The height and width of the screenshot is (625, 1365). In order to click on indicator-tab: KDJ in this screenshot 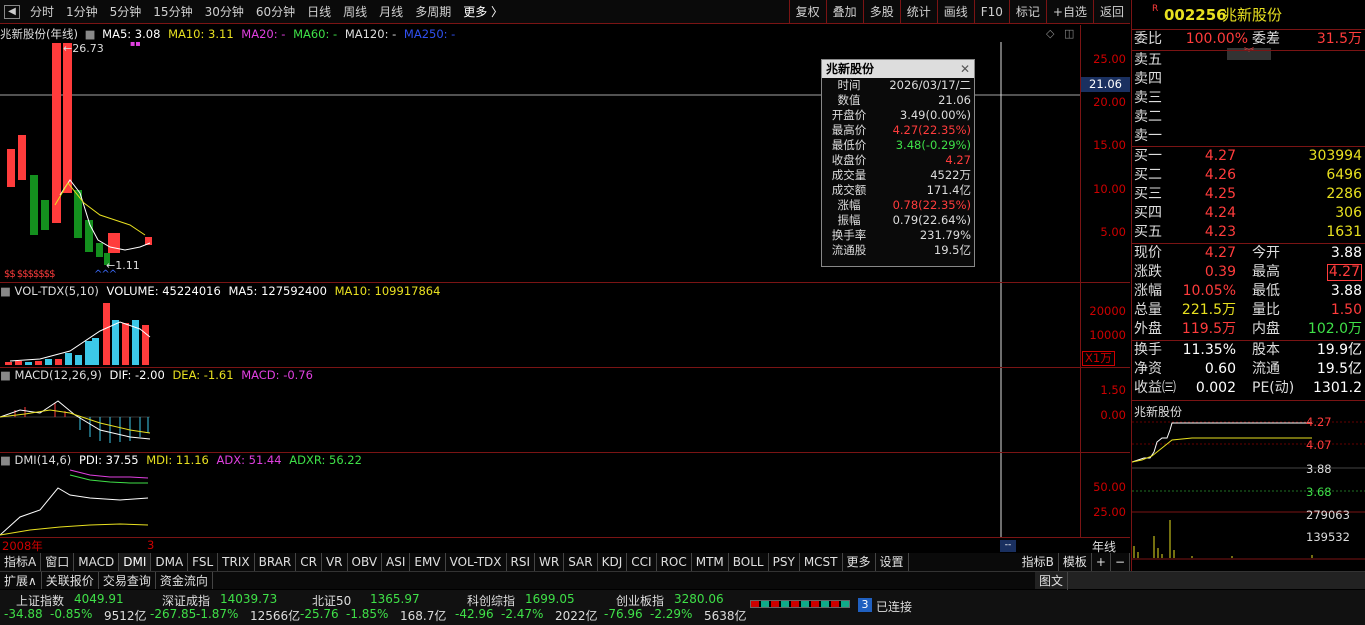, I will do `click(613, 562)`.